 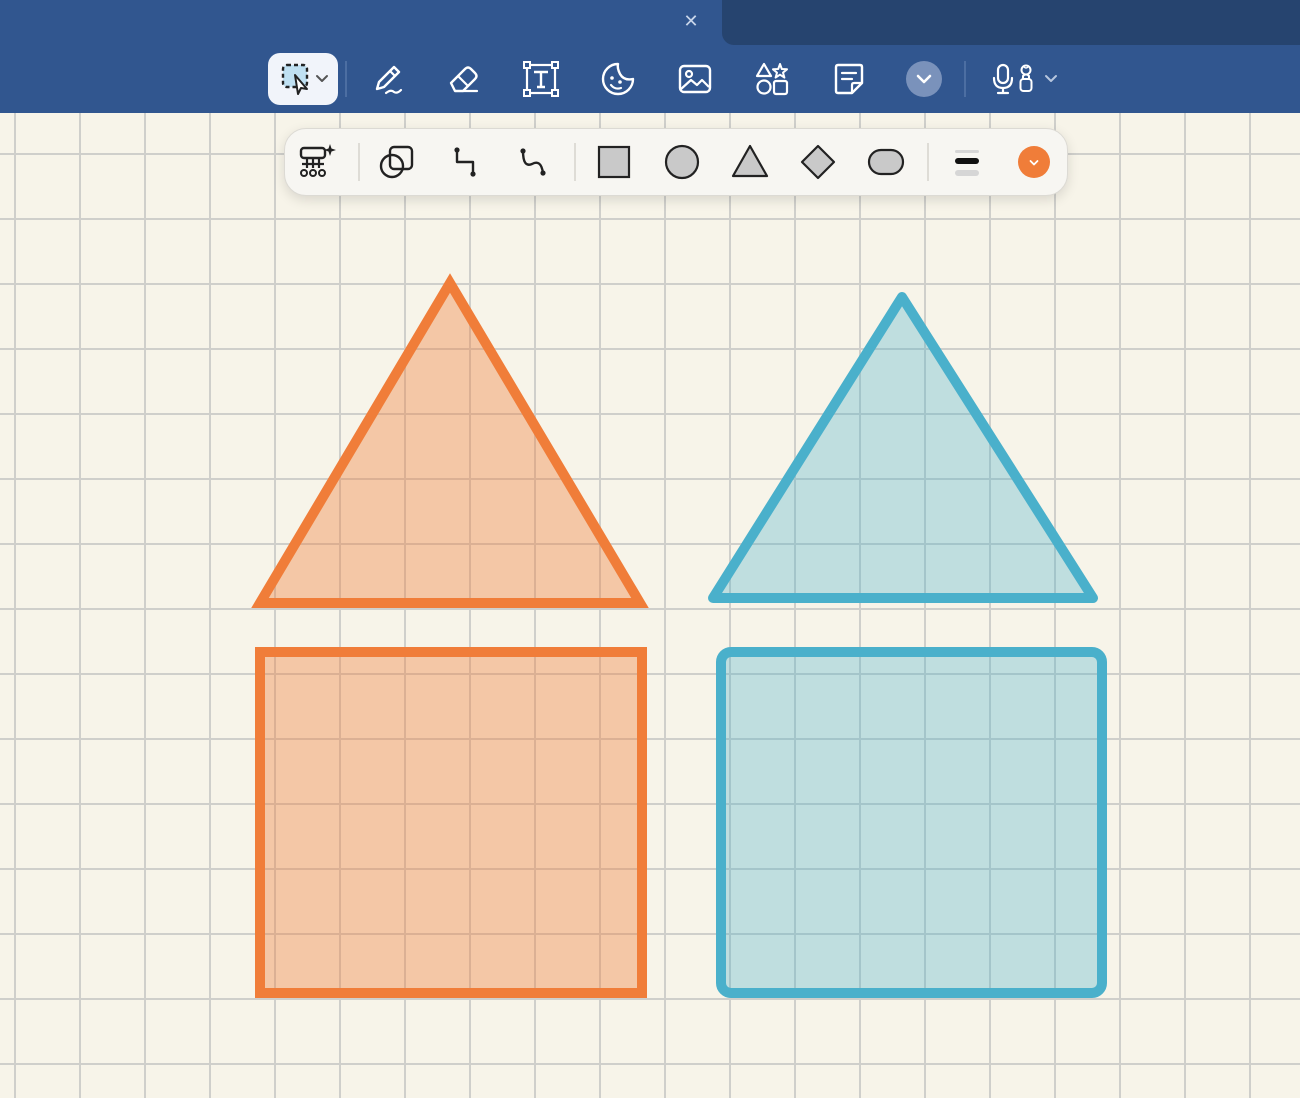 I want to click on overlapping-shapes-icon, so click(x=396, y=162).